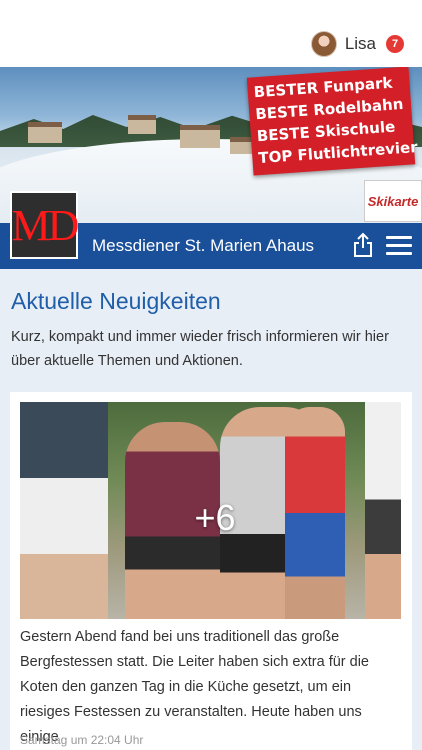 This screenshot has height=750, width=422. I want to click on share-button, so click(363, 245).